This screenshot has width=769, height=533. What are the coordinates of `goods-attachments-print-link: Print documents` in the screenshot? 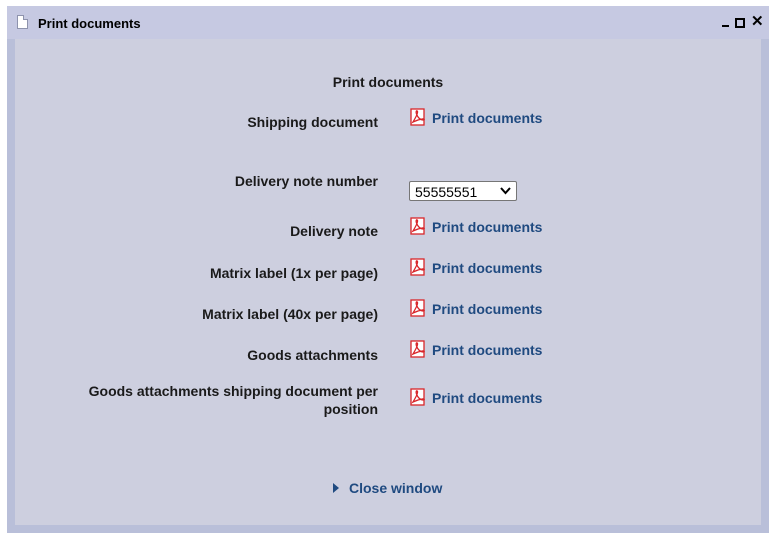 It's located at (476, 349).